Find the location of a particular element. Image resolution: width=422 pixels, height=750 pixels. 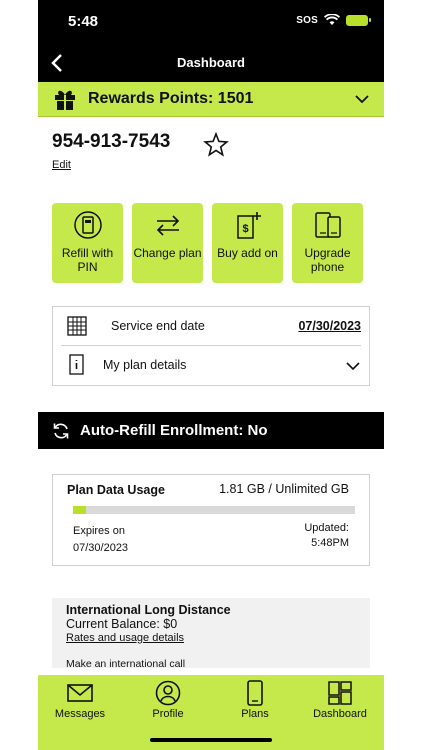

envelope-icon is located at coordinates (80, 693).